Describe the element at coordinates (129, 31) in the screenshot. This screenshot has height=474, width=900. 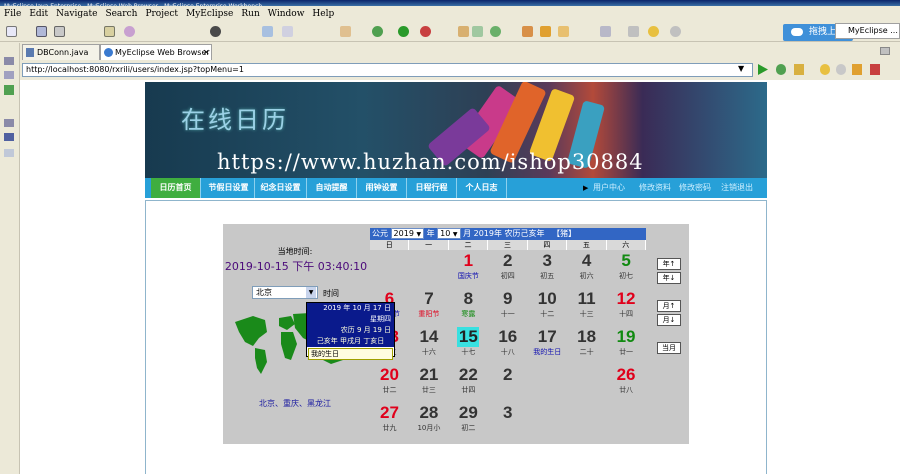
I see `server-icon` at that location.